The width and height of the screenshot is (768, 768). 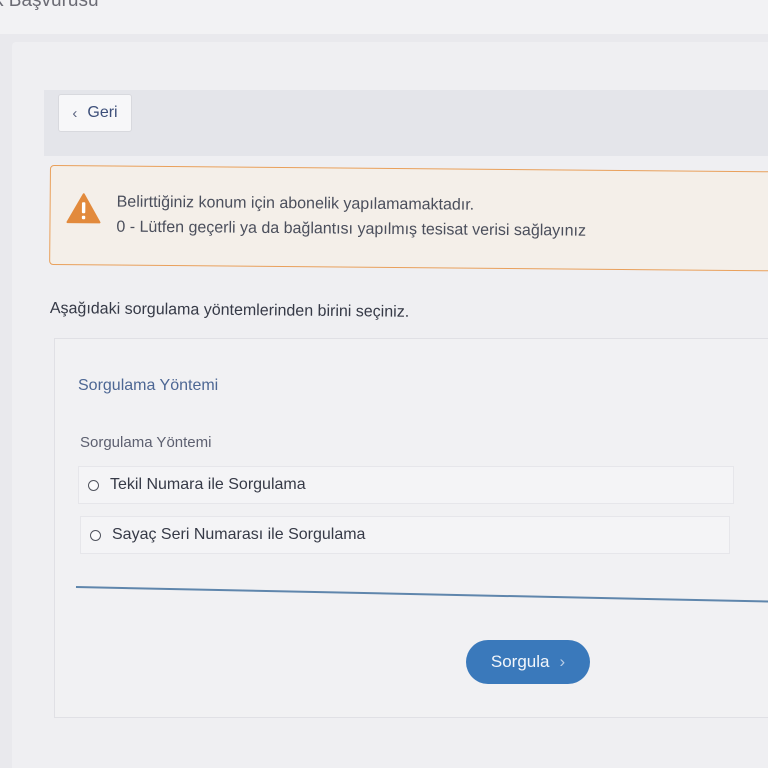 What do you see at coordinates (239, 534) in the screenshot?
I see `radio-option-label: Sayaç Seri Numarası ile Sorgulama` at bounding box center [239, 534].